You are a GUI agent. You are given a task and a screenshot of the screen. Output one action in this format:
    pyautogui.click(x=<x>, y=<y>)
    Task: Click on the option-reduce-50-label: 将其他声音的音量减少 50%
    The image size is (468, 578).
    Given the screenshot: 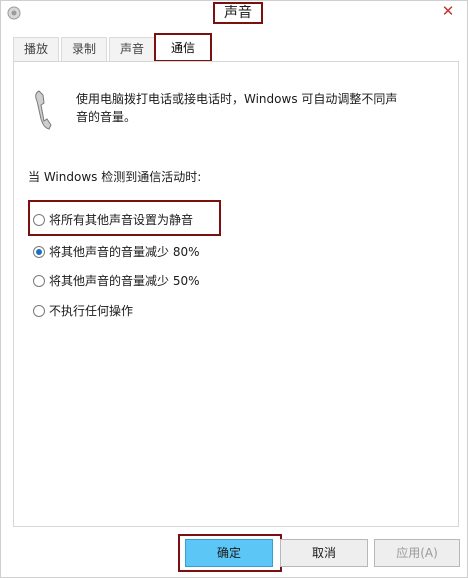 What is the action you would take?
    pyautogui.click(x=124, y=281)
    